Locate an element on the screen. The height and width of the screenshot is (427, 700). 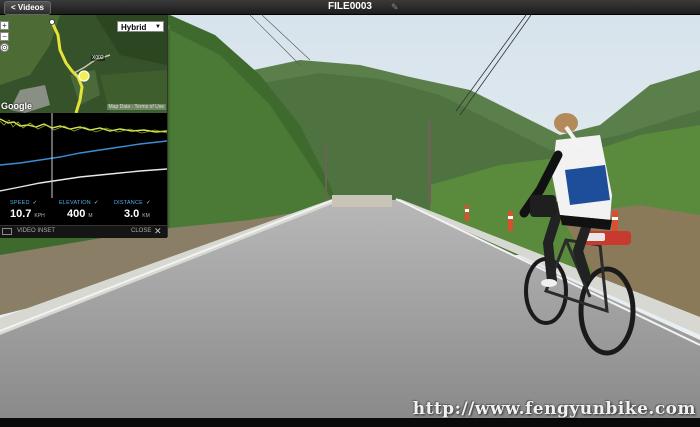
map-type-value: Hybrid is located at coordinates (134, 27).